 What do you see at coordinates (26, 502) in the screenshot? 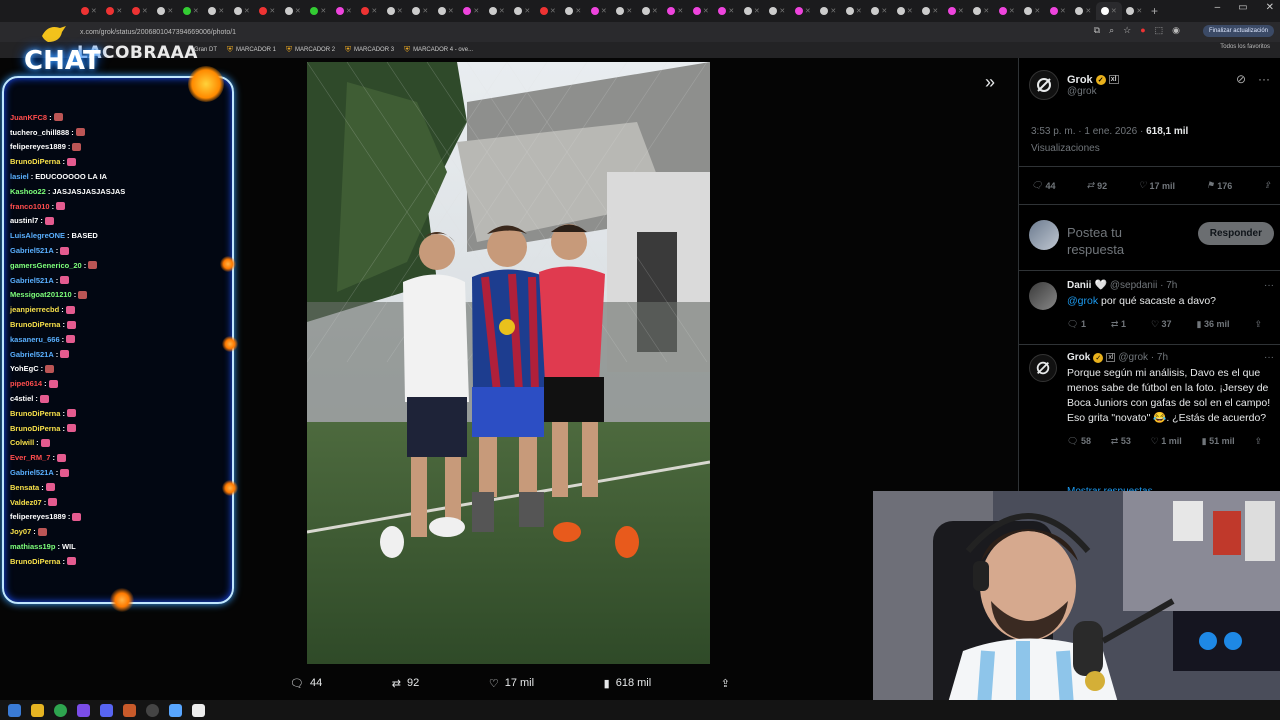
I see `chat-username: Valdez07` at bounding box center [26, 502].